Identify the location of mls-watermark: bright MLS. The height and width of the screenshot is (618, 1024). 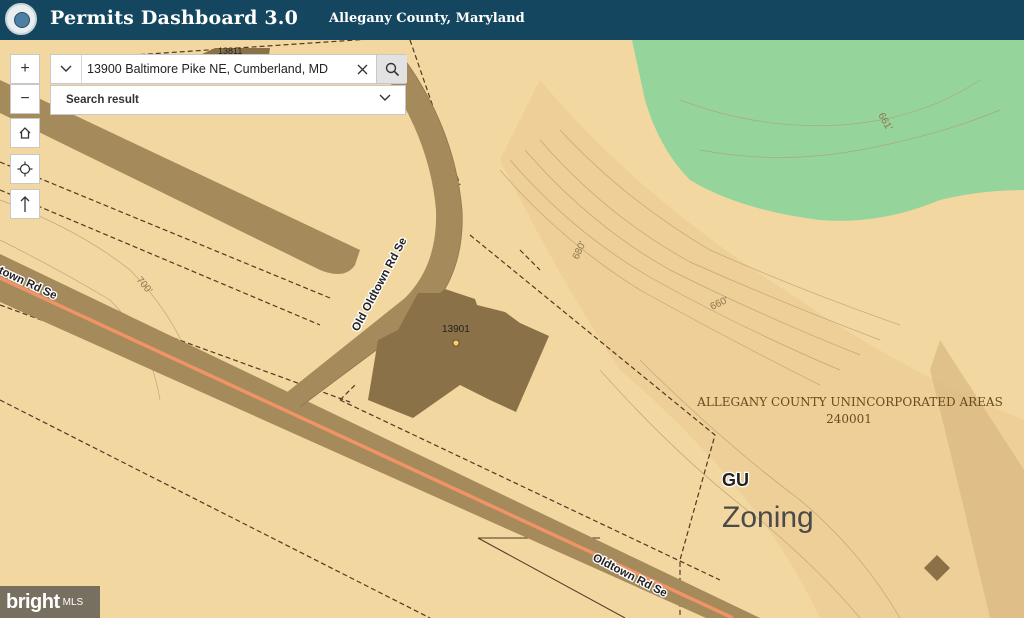
(50, 602).